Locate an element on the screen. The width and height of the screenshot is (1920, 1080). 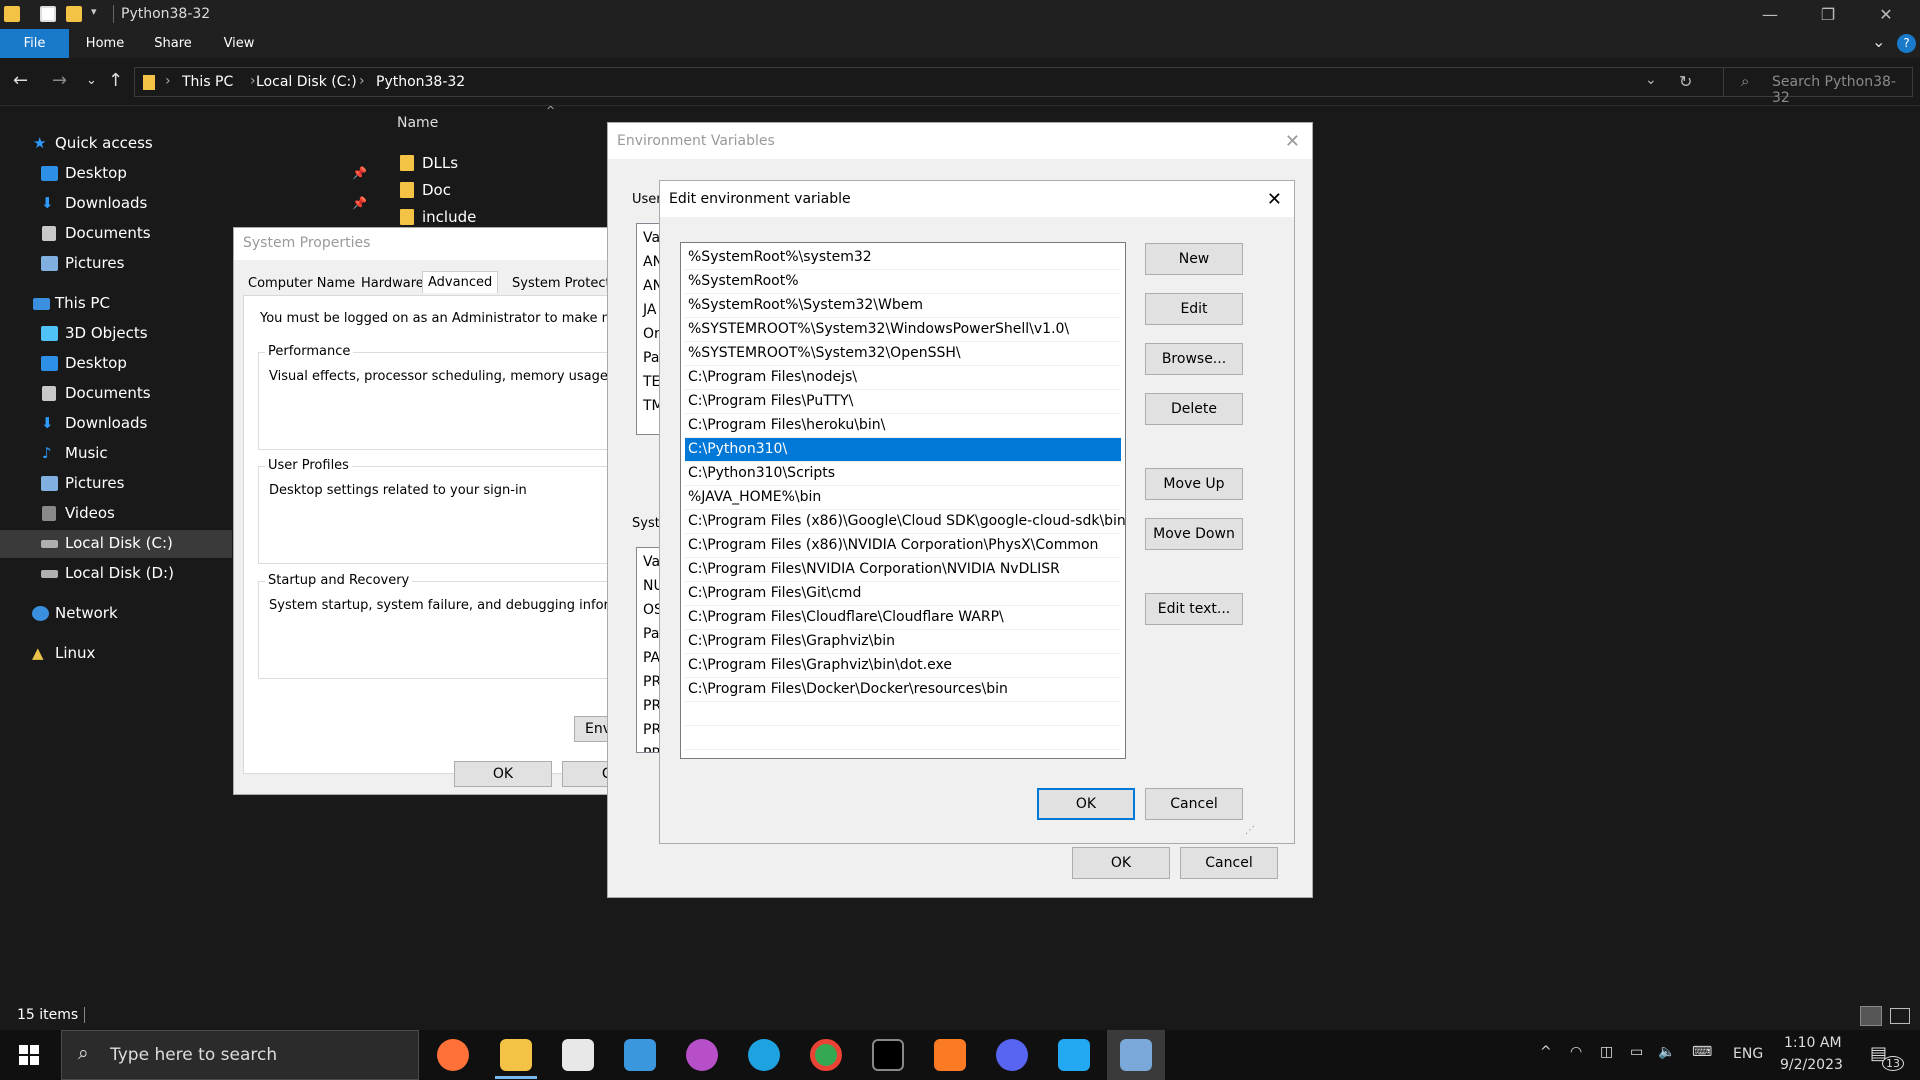
nav-quick-access: ★ Quick access is located at coordinates (116, 144).